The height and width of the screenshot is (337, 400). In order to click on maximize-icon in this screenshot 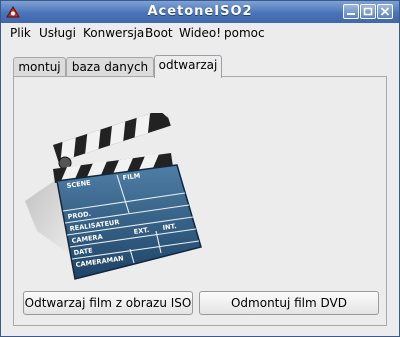, I will do `click(368, 11)`.